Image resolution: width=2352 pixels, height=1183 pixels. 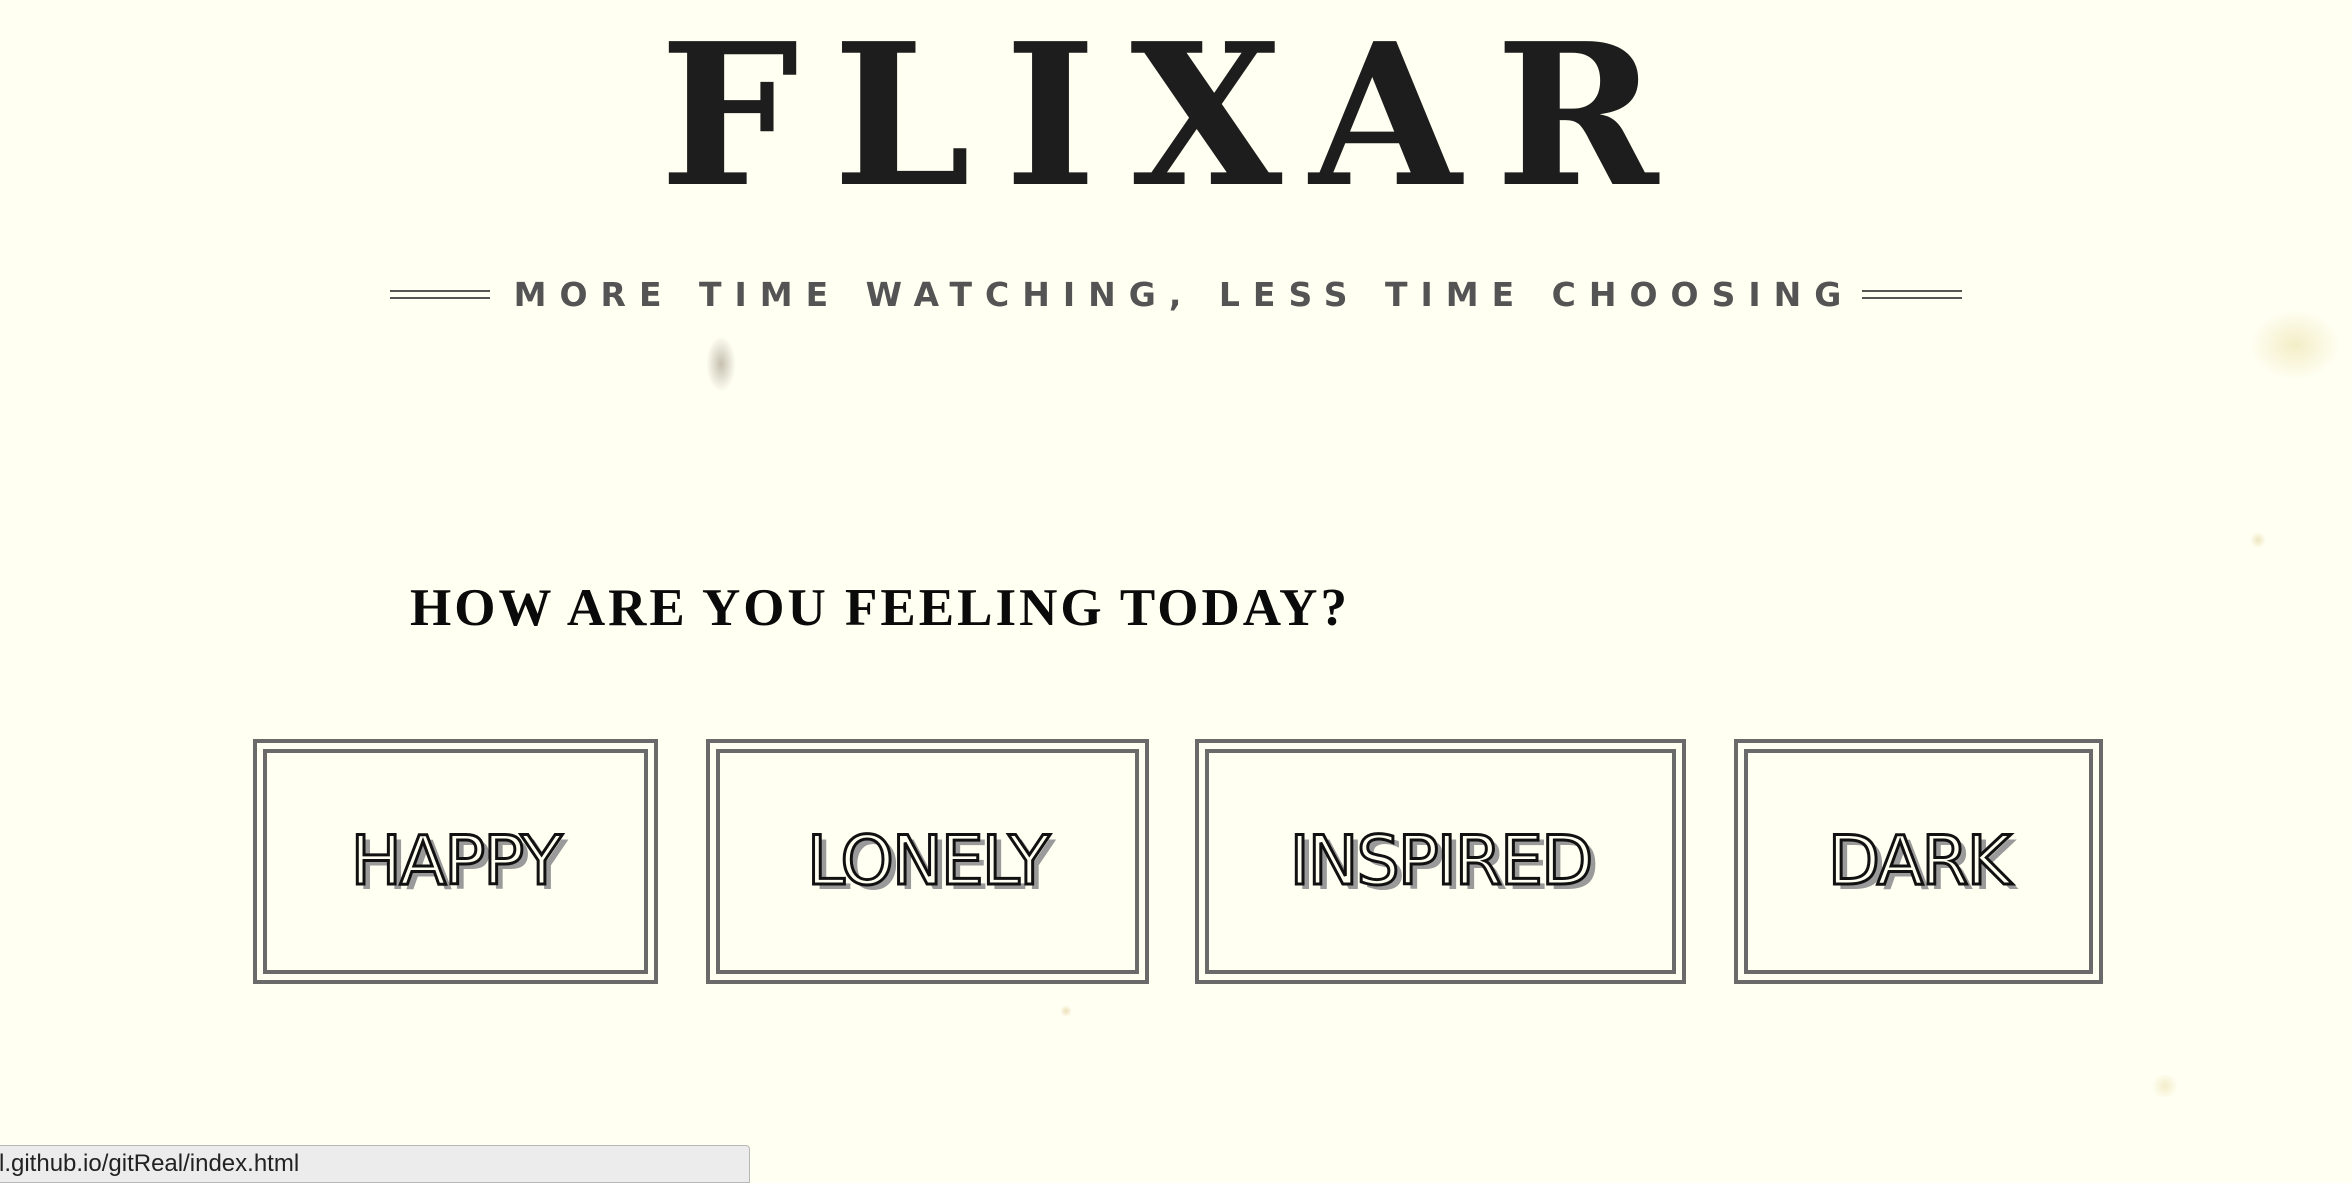 I want to click on mood-box-inner: INSPIRED, so click(x=1440, y=861).